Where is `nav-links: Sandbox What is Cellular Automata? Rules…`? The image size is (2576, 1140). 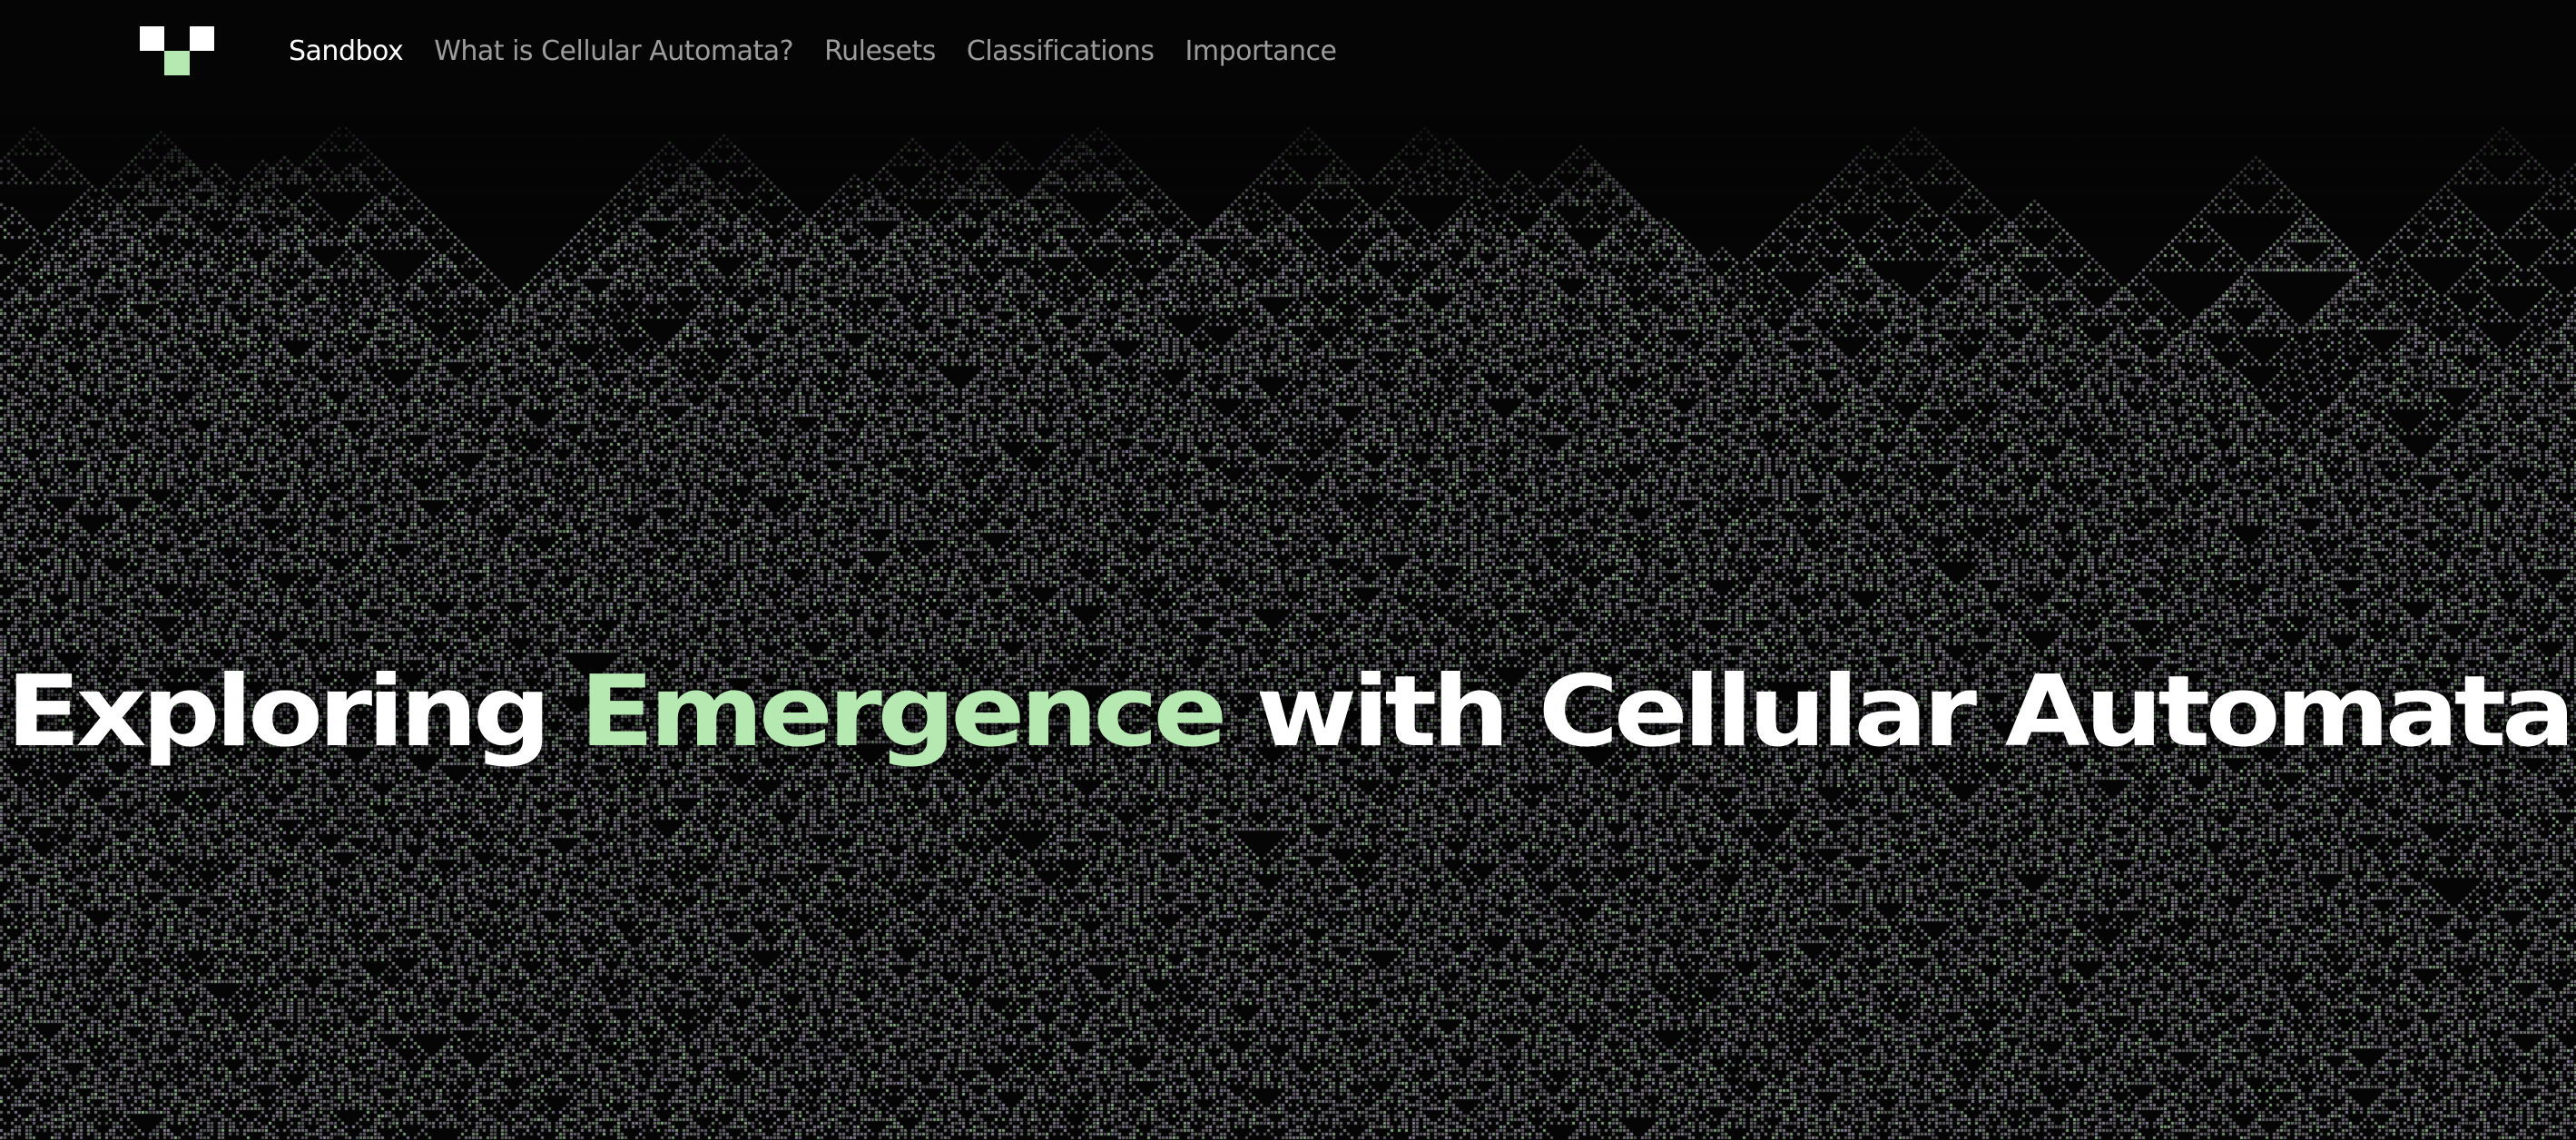
nav-links: Sandbox What is Cellular Automata? Rules… is located at coordinates (813, 51).